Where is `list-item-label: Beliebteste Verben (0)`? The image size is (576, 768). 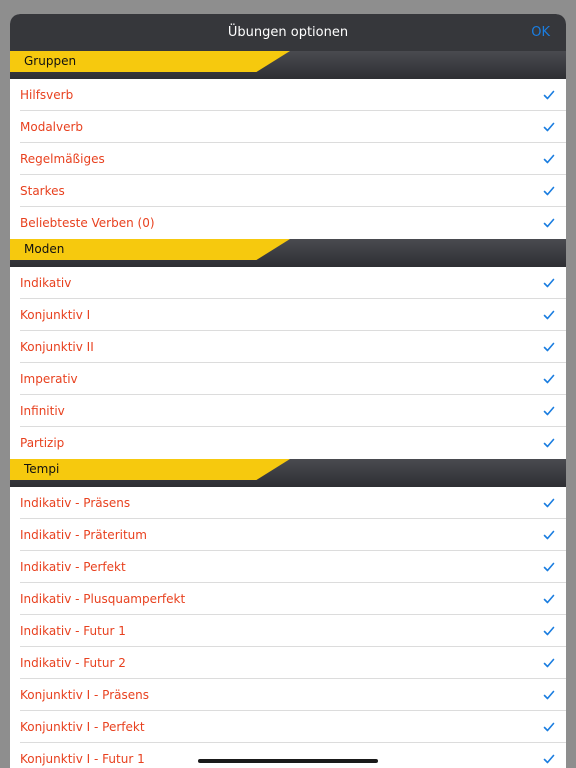
list-item-label: Beliebteste Verben (0) is located at coordinates (87, 223).